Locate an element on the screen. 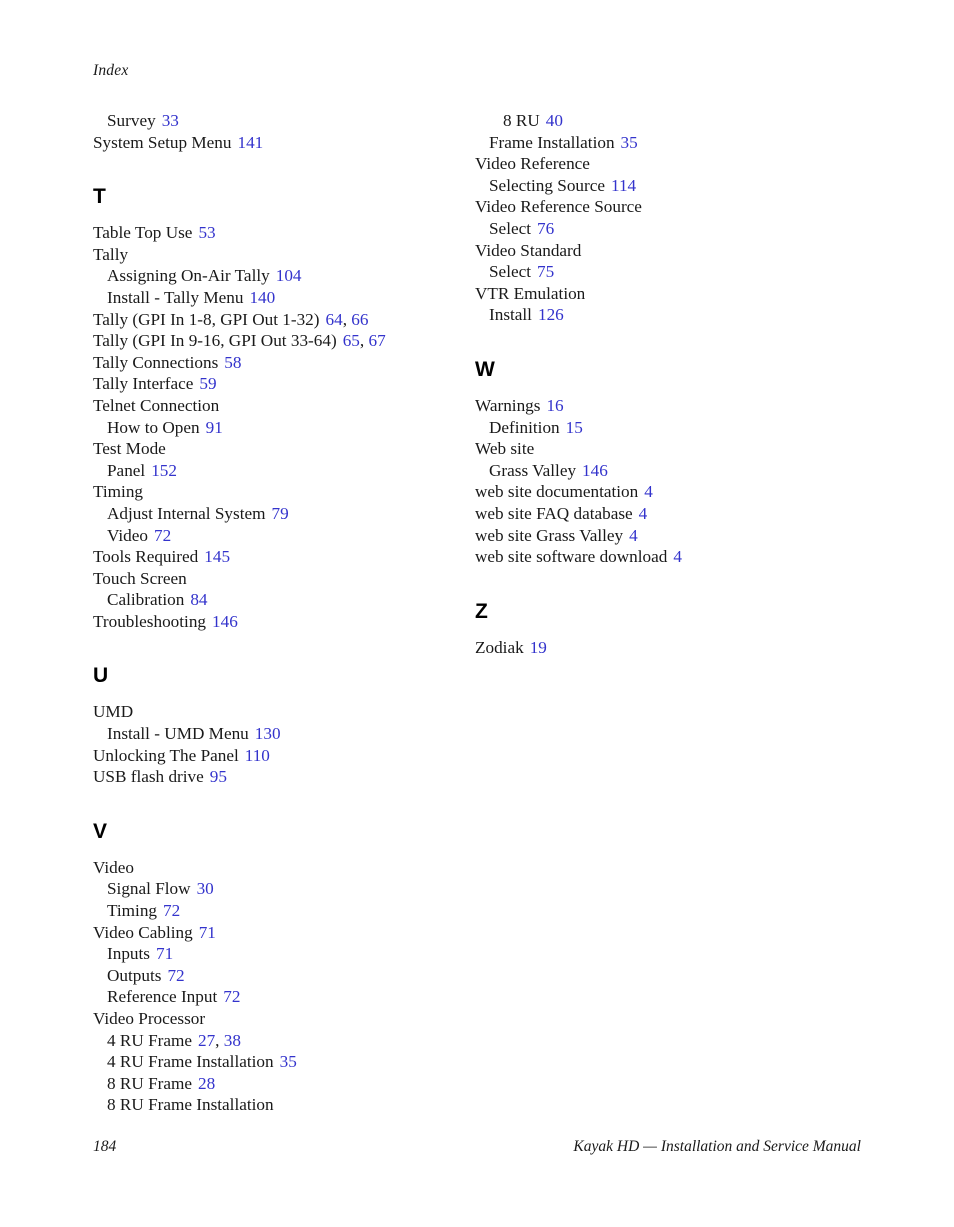  index-entry-pages: 114 is located at coordinates (623, 185).